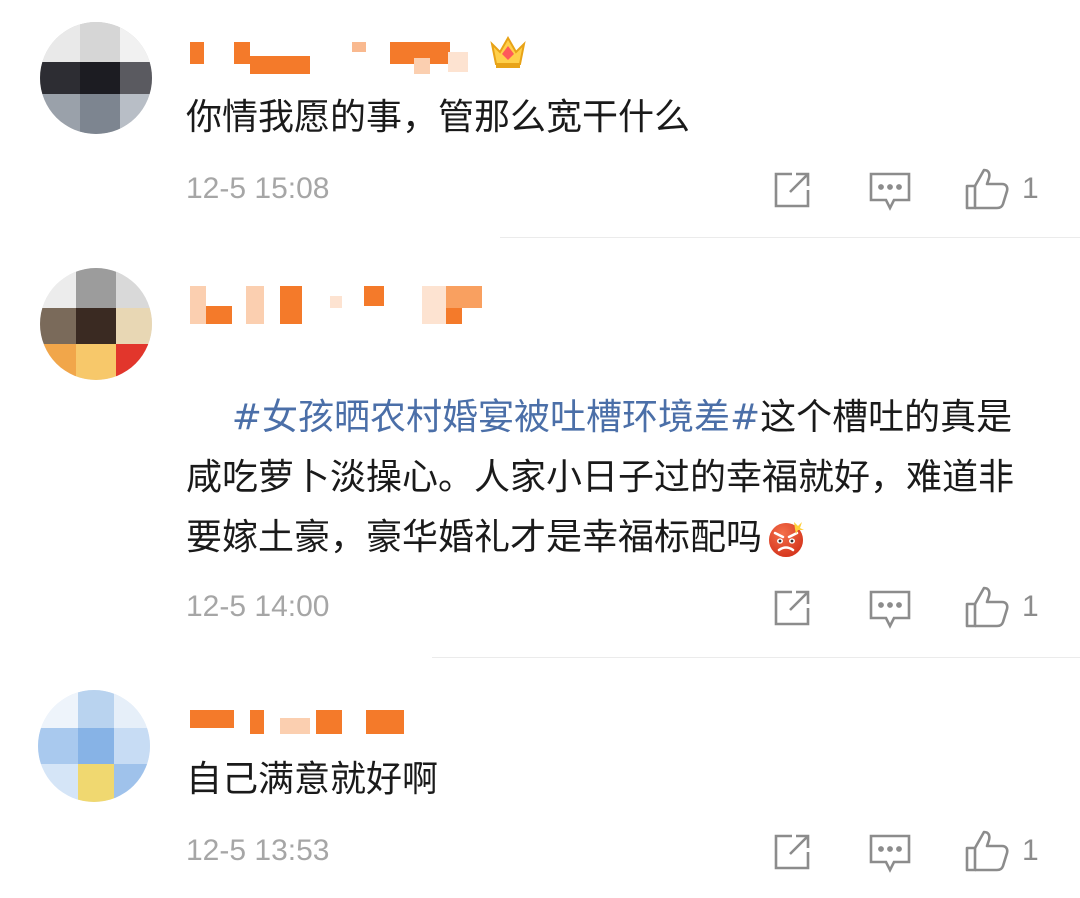 The height and width of the screenshot is (898, 1080). What do you see at coordinates (258, 850) in the screenshot?
I see `timestamp: 12-5 13:53` at bounding box center [258, 850].